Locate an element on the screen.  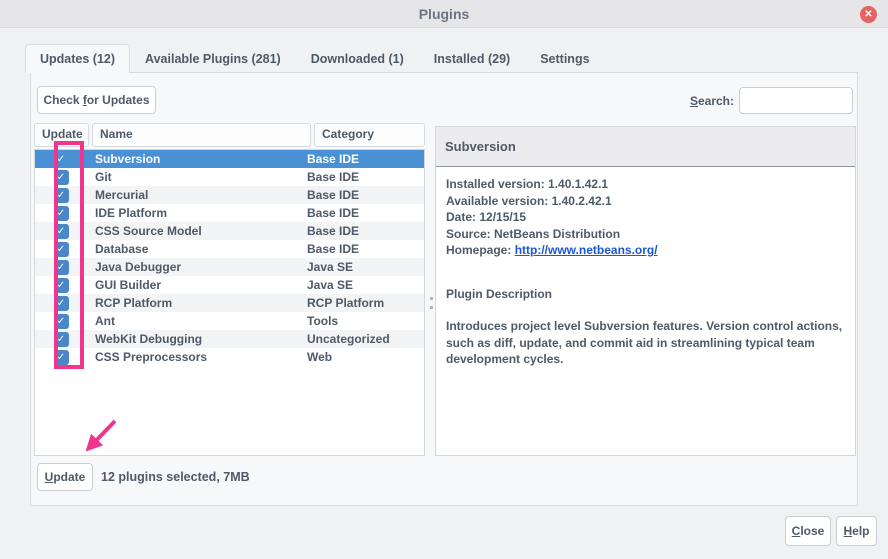
details-title: Subversion is located at coordinates (645, 147).